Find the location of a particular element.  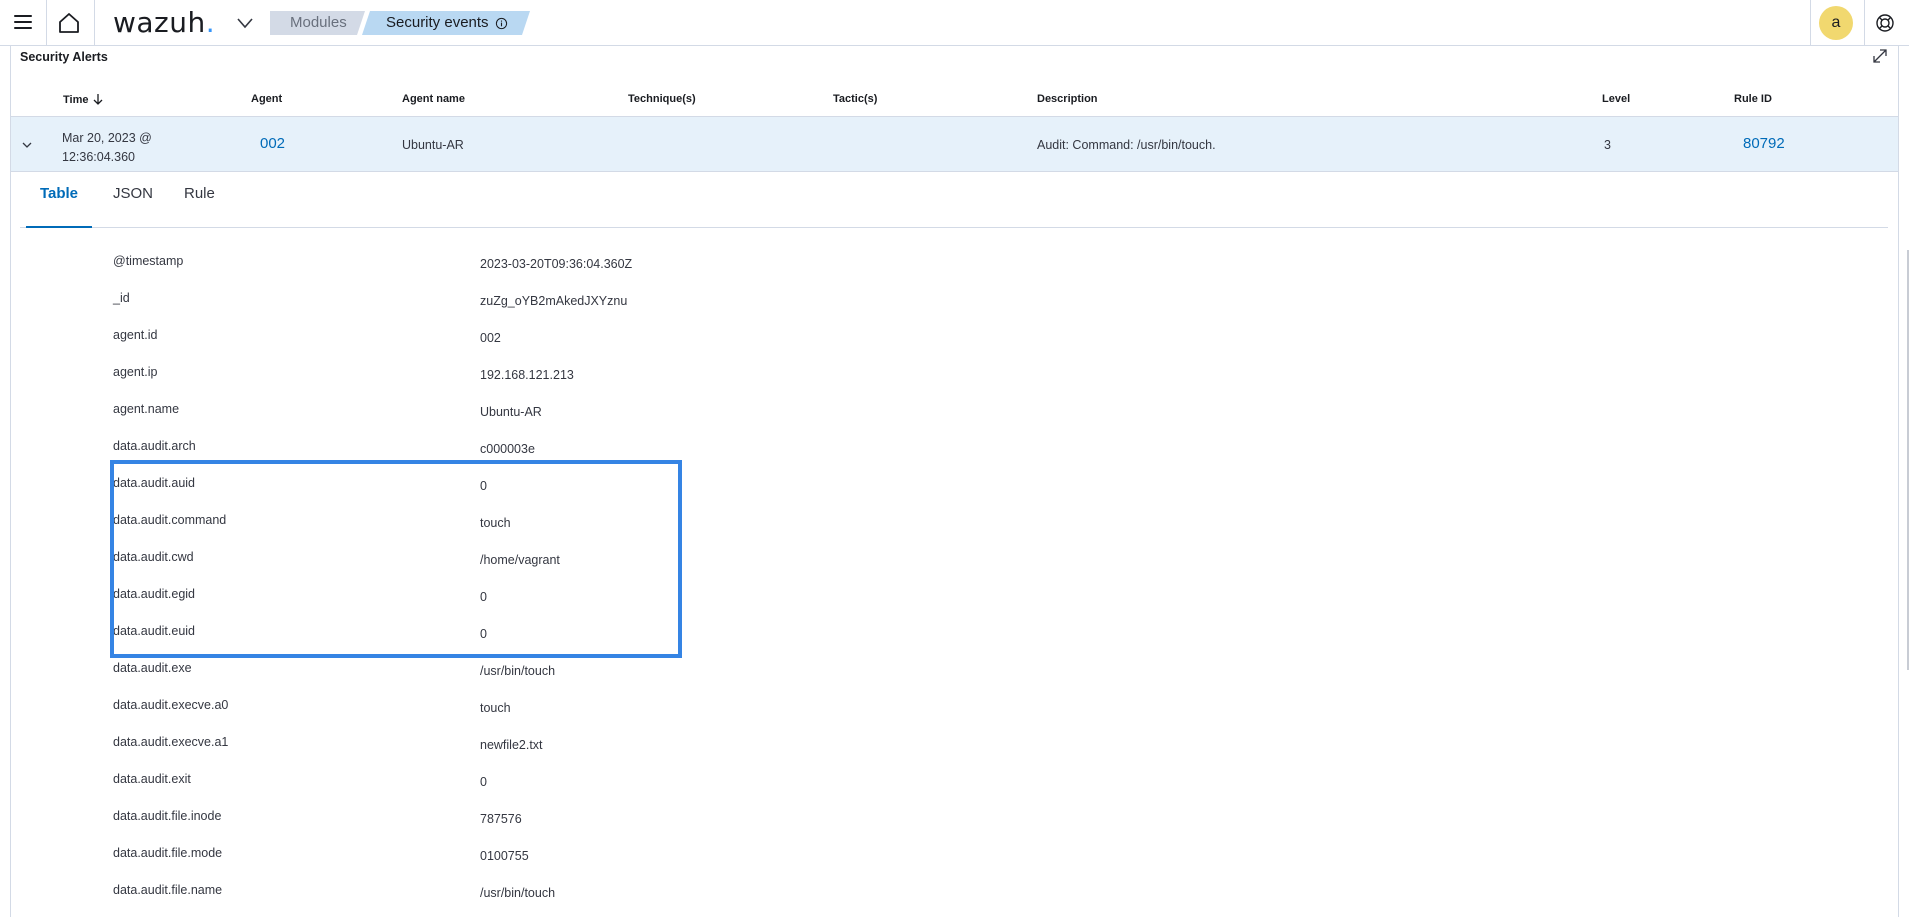

column-header-description: Description is located at coordinates (1067, 99).